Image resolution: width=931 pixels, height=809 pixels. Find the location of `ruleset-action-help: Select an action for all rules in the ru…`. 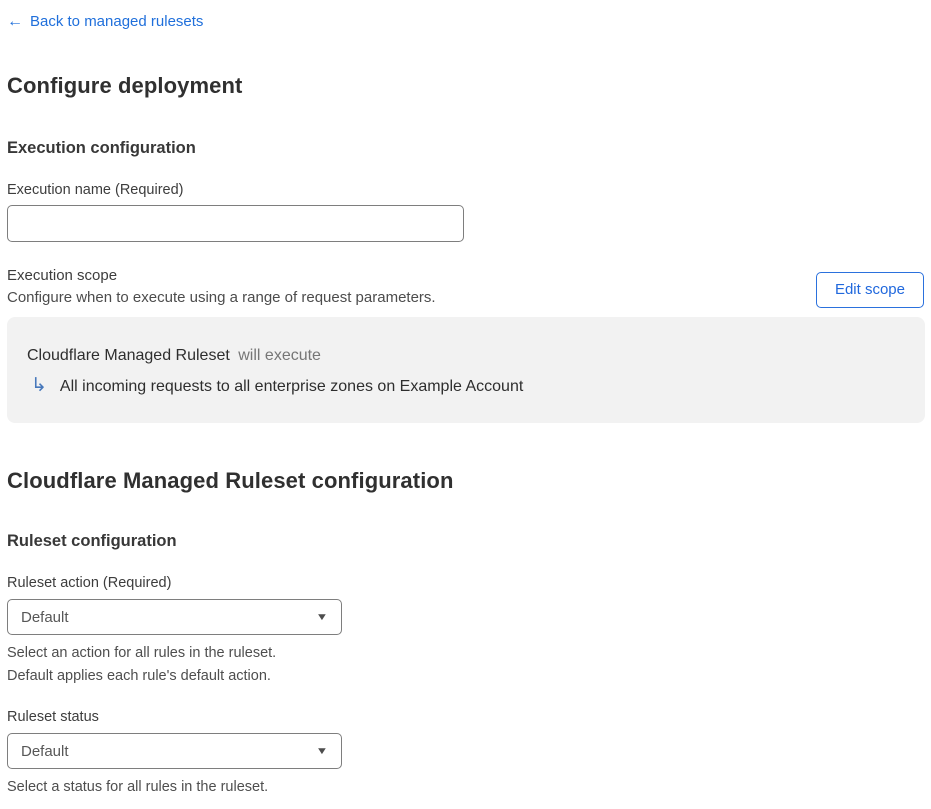

ruleset-action-help: Select an action for all rules in the ru… is located at coordinates (466, 665).